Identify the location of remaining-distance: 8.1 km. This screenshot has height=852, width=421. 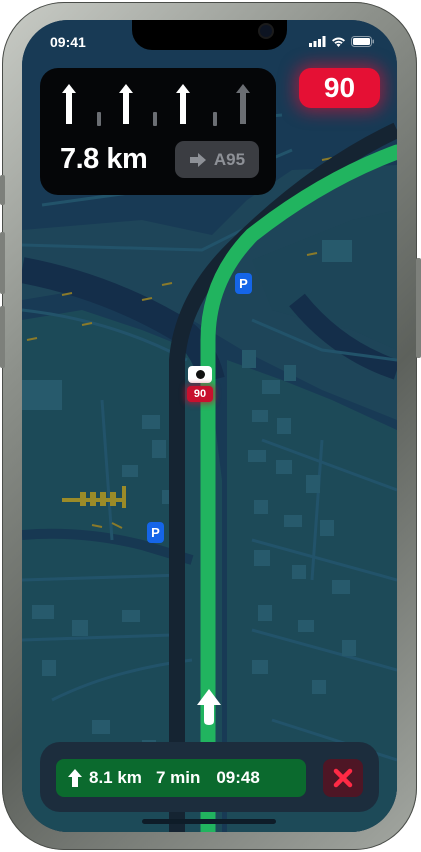
(115, 777).